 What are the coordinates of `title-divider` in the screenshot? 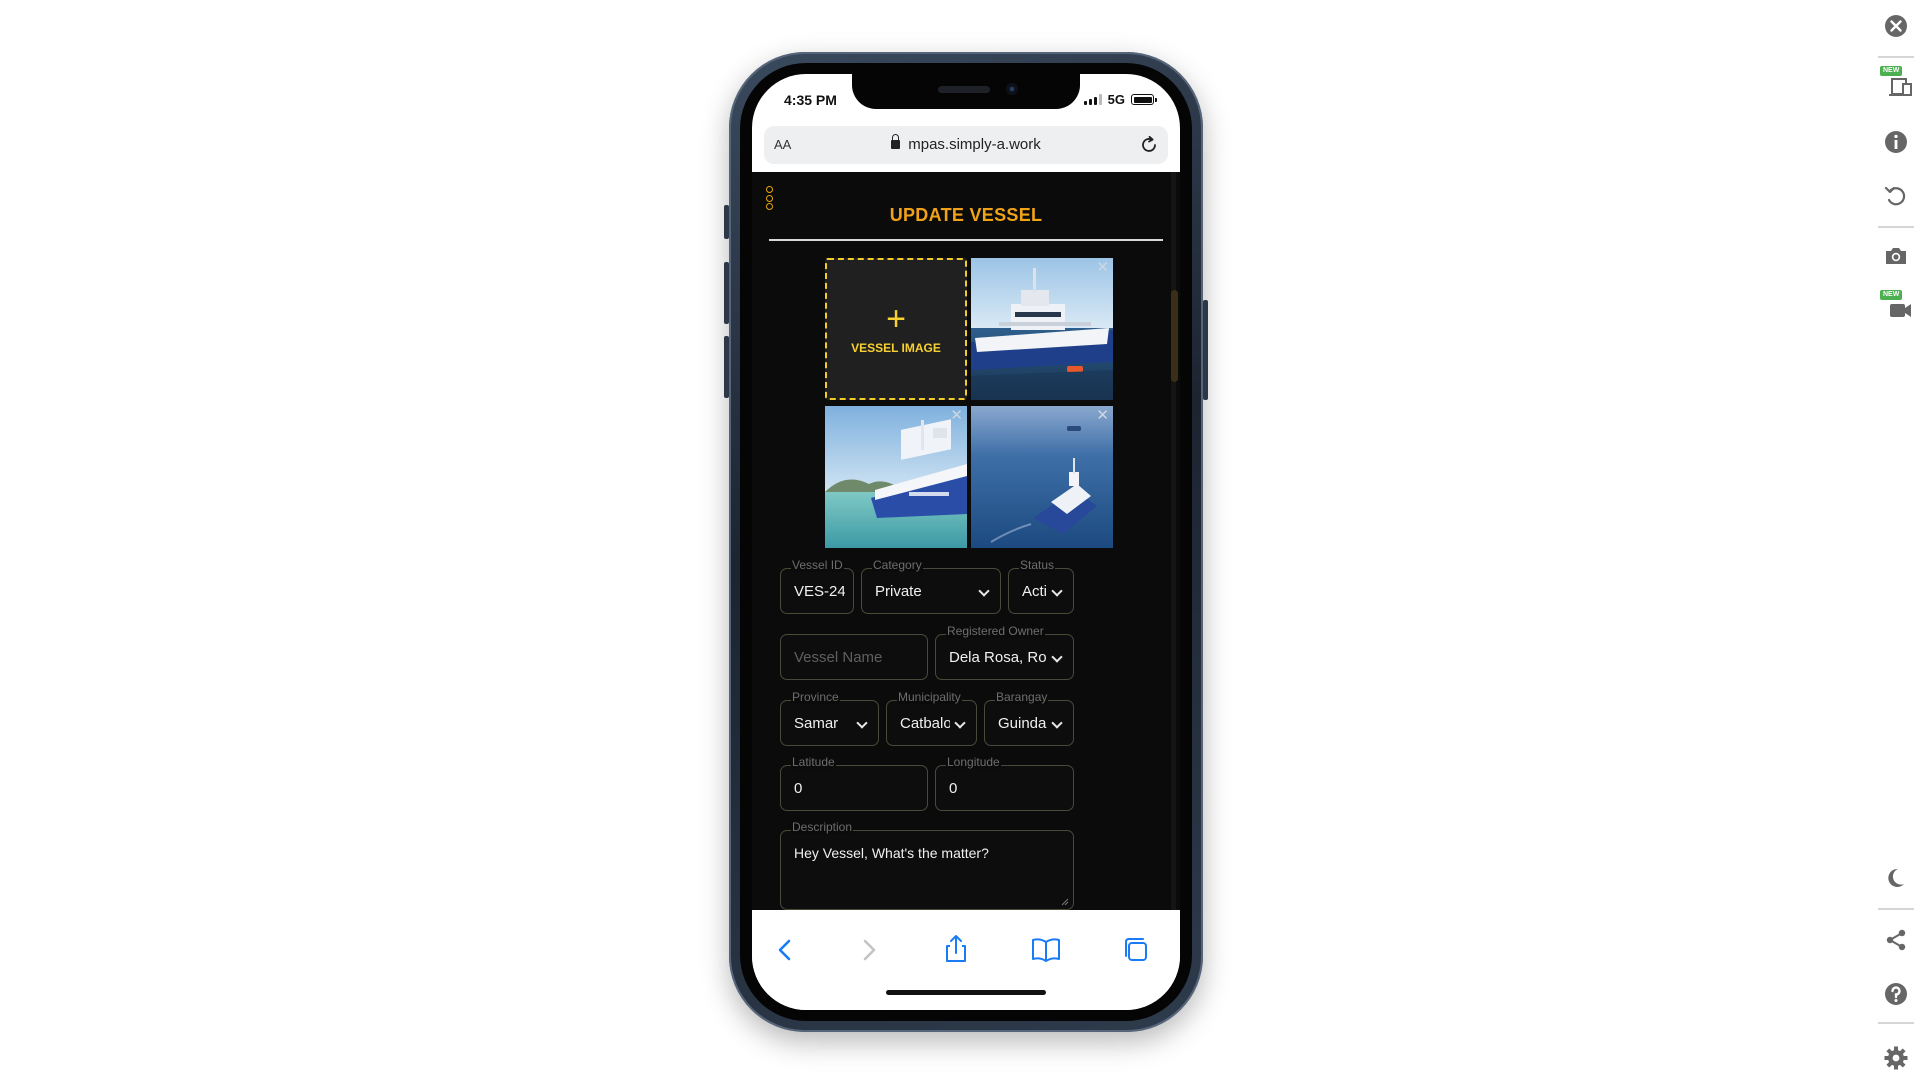 It's located at (966, 240).